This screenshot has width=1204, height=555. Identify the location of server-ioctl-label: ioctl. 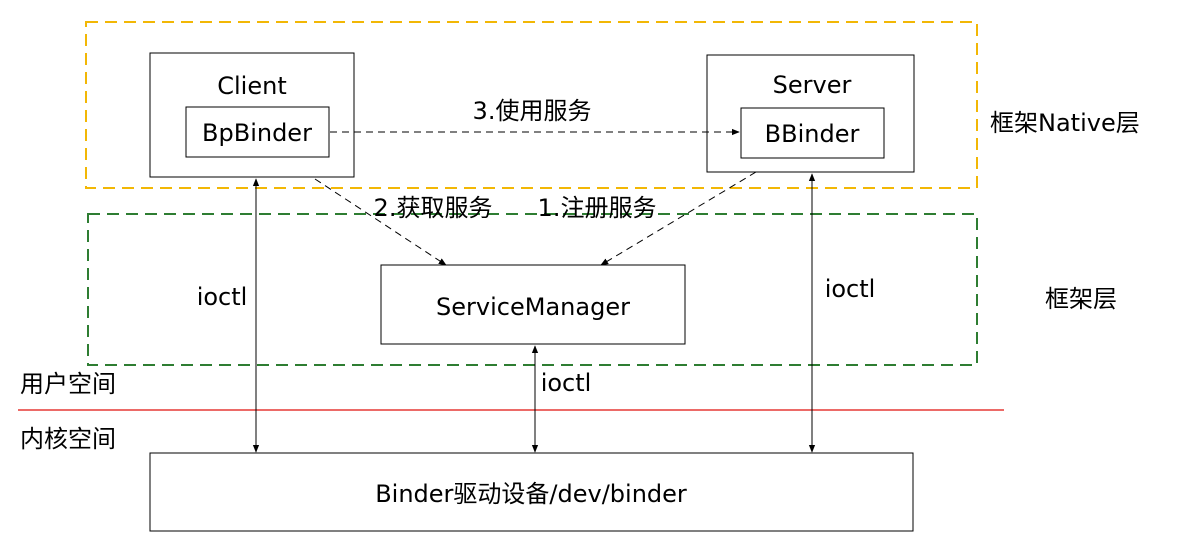
(850, 289).